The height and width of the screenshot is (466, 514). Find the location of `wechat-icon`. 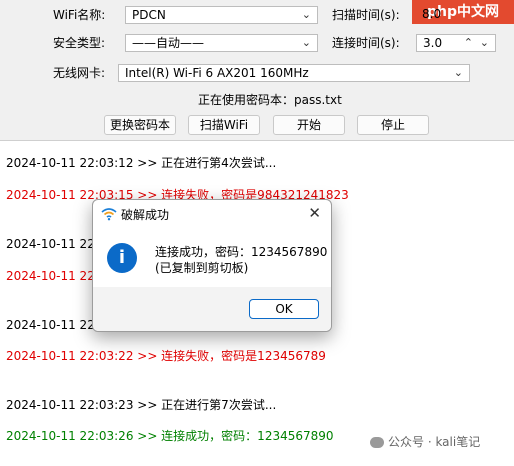

wechat-icon is located at coordinates (377, 442).